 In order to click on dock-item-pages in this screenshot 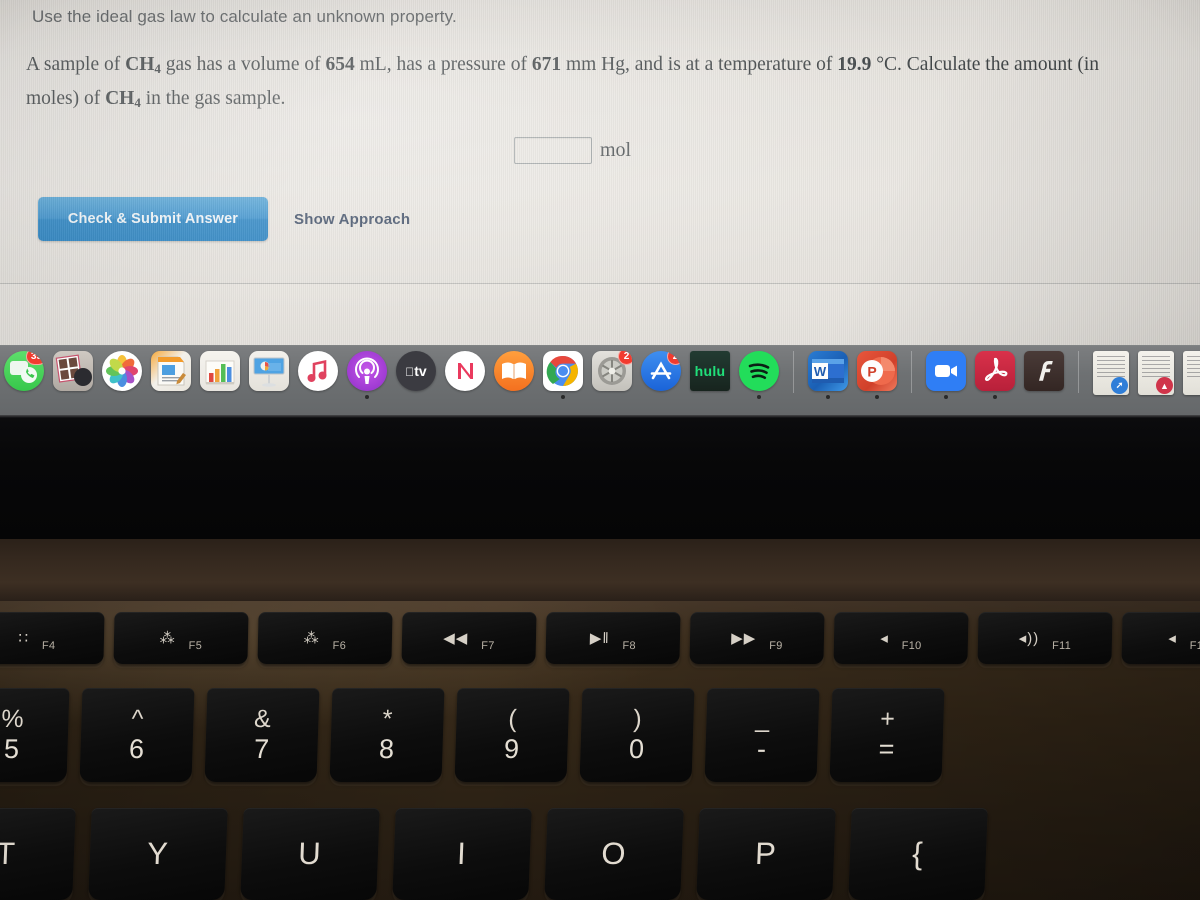, I will do `click(171, 375)`.